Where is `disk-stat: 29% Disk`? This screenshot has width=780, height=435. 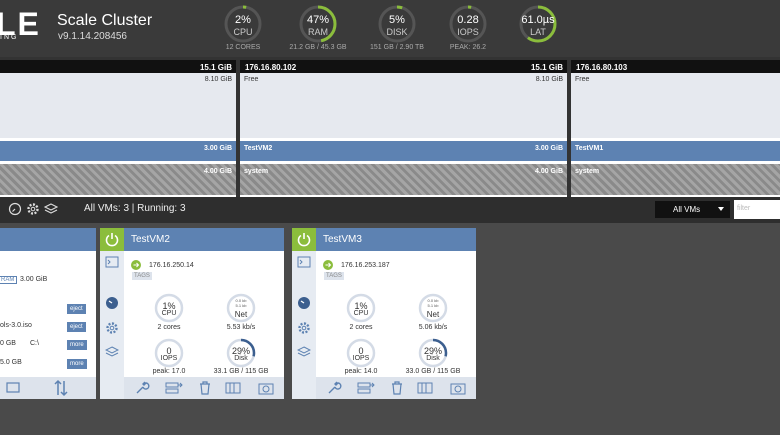
disk-stat: 29% Disk is located at coordinates (433, 353).